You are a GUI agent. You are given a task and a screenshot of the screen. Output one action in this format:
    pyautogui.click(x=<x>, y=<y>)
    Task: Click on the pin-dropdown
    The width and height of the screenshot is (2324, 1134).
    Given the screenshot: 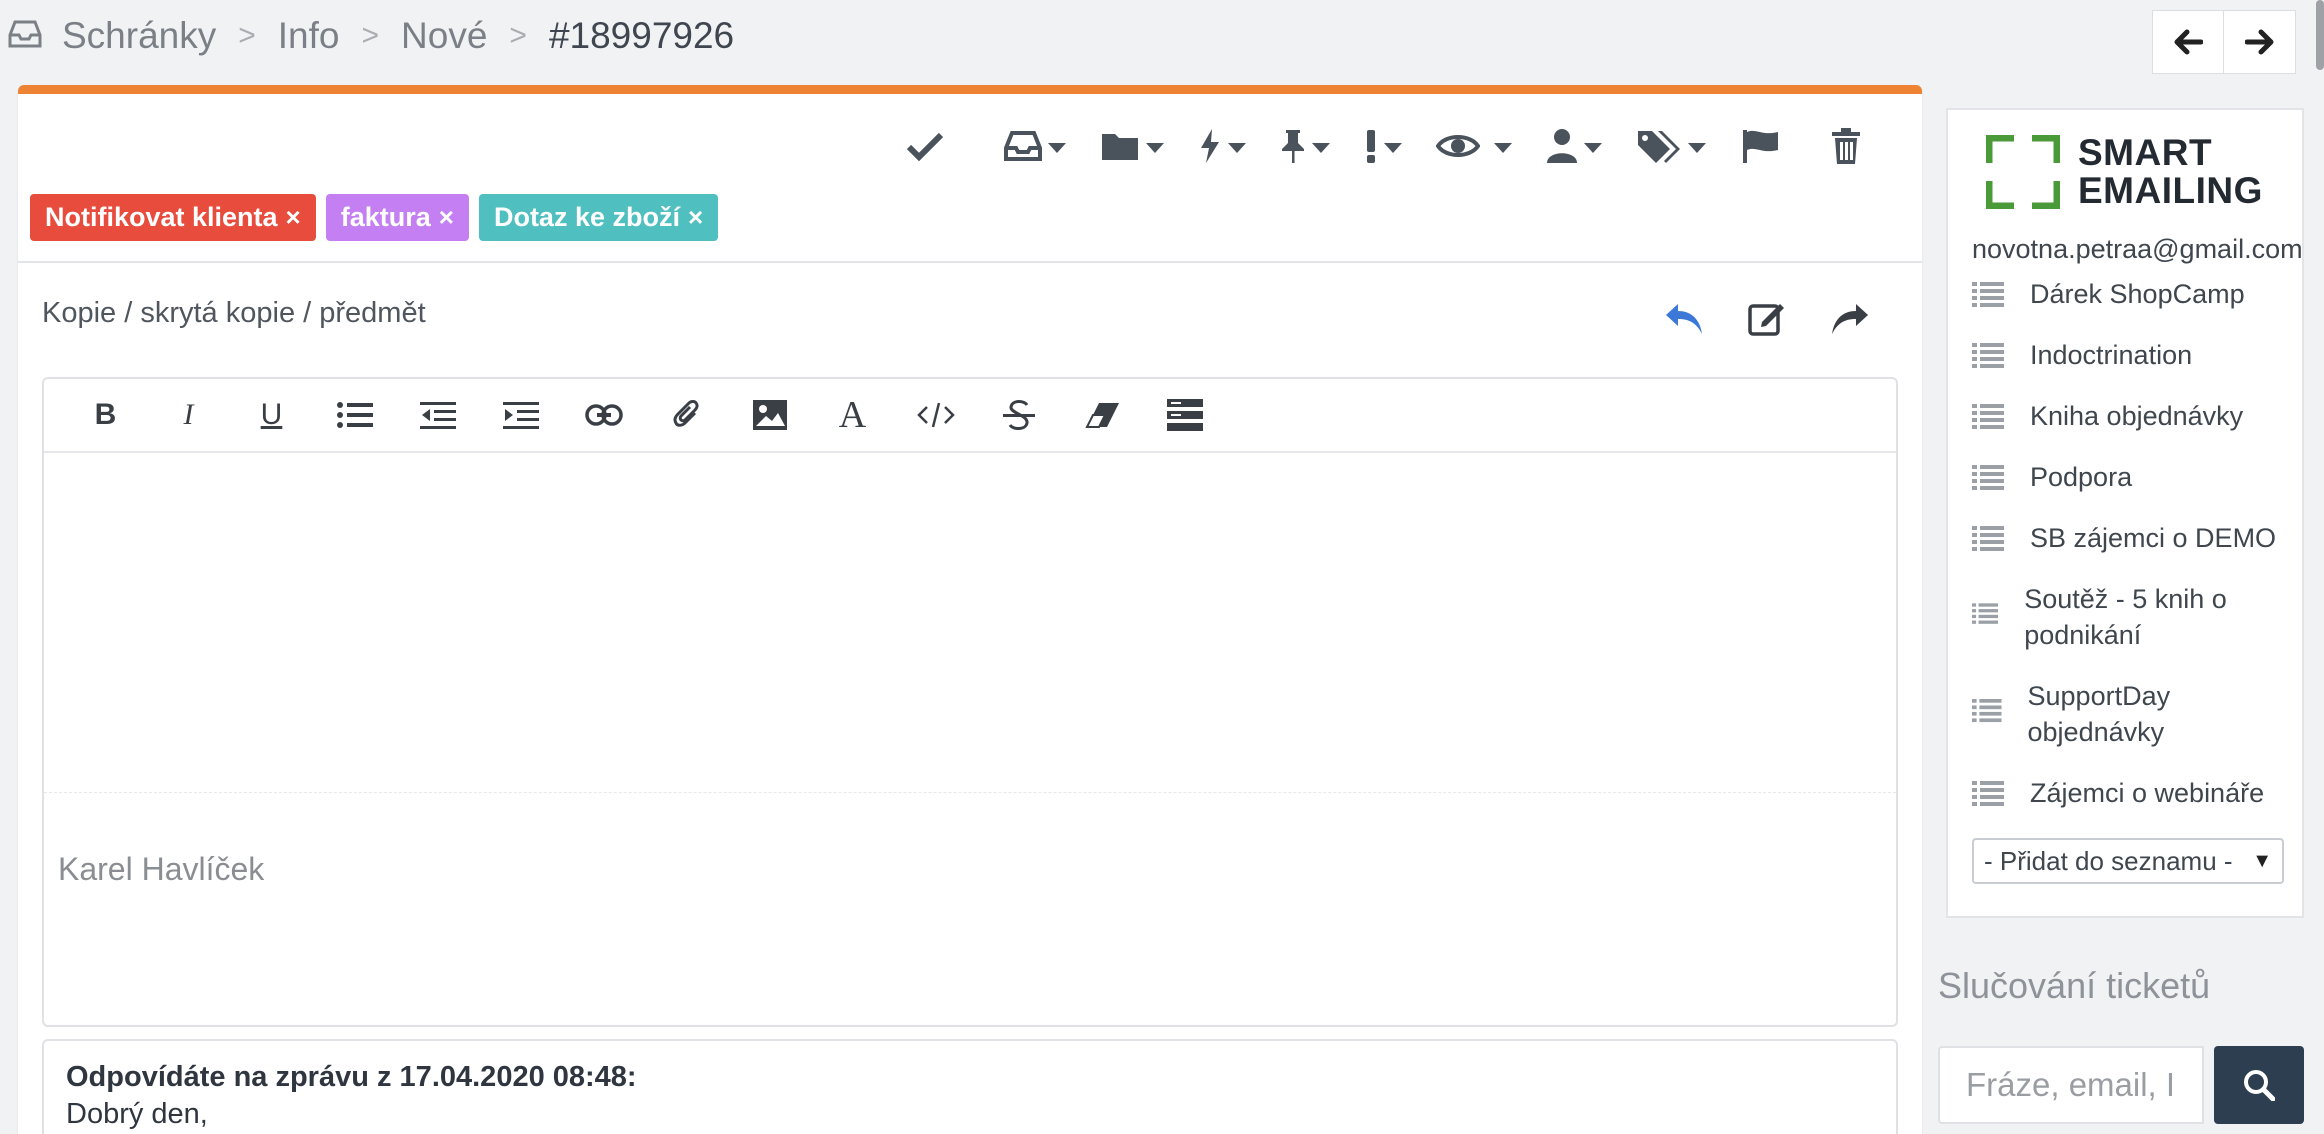 What is the action you would take?
    pyautogui.click(x=1305, y=146)
    